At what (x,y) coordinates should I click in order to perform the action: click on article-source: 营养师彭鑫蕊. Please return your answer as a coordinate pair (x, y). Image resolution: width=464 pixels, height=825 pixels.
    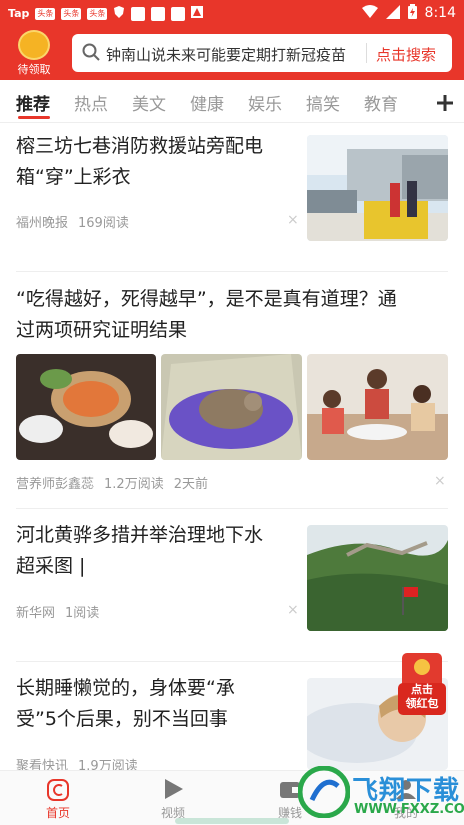
    Looking at the image, I should click on (55, 484).